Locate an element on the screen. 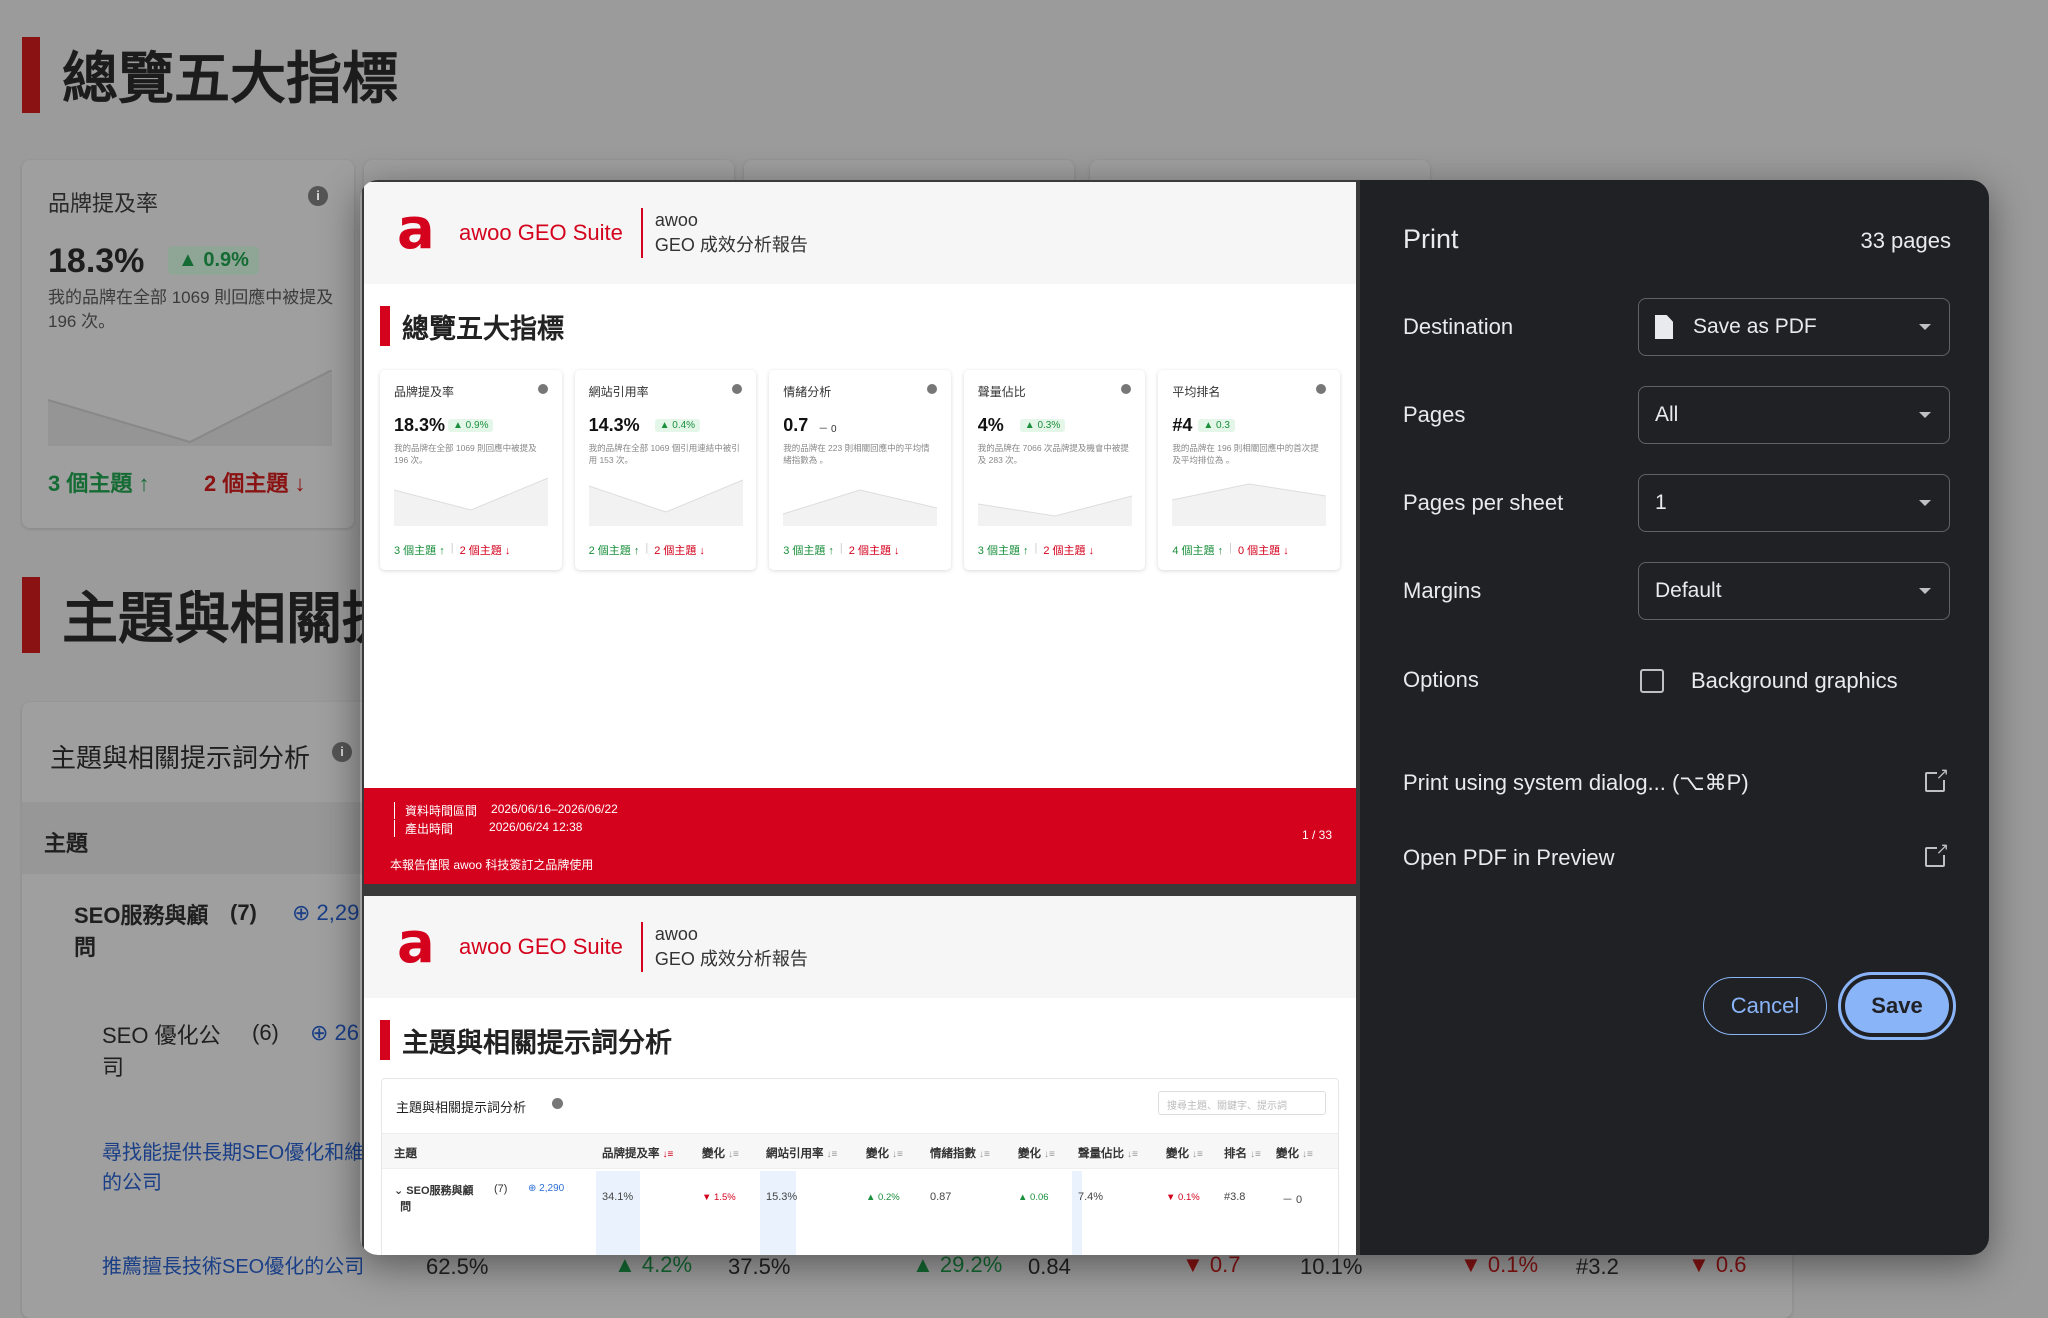  topic-row-seo-company: SEO 優化公司 is located at coordinates (161, 1052).